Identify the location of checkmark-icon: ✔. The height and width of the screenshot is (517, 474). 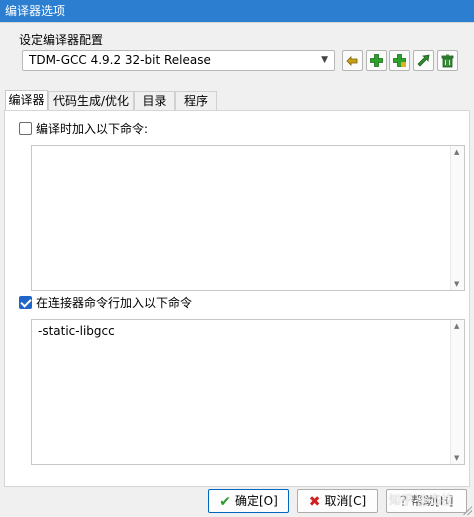
(225, 502).